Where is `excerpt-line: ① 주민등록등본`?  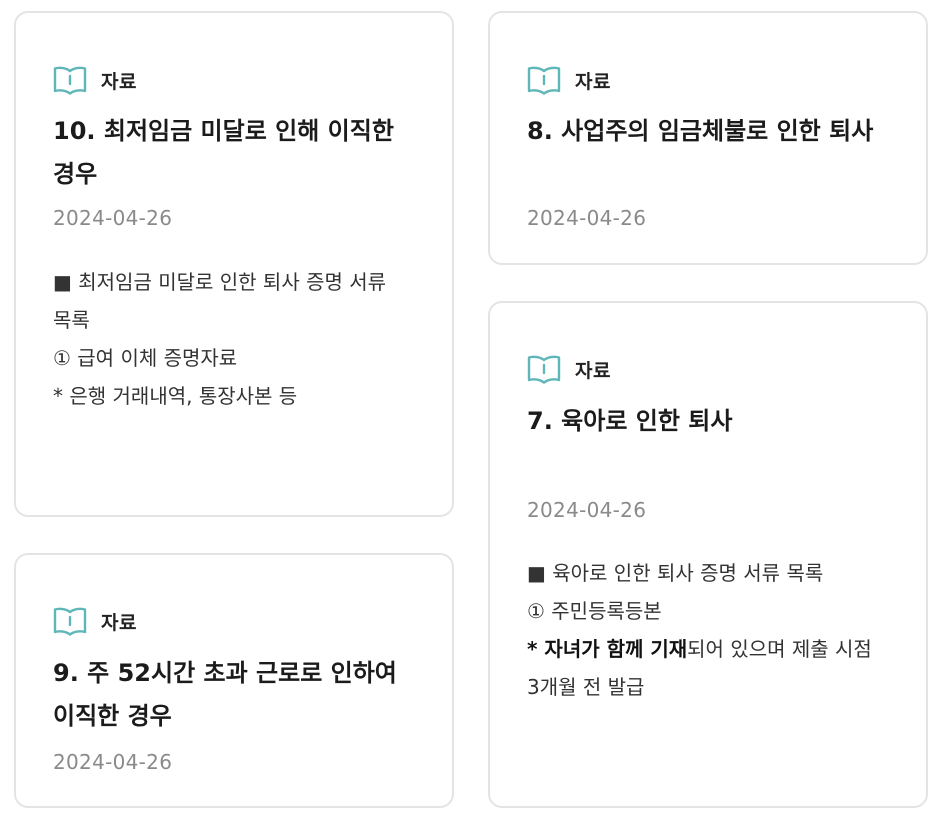
excerpt-line: ① 주민등록등본 is located at coordinates (594, 611).